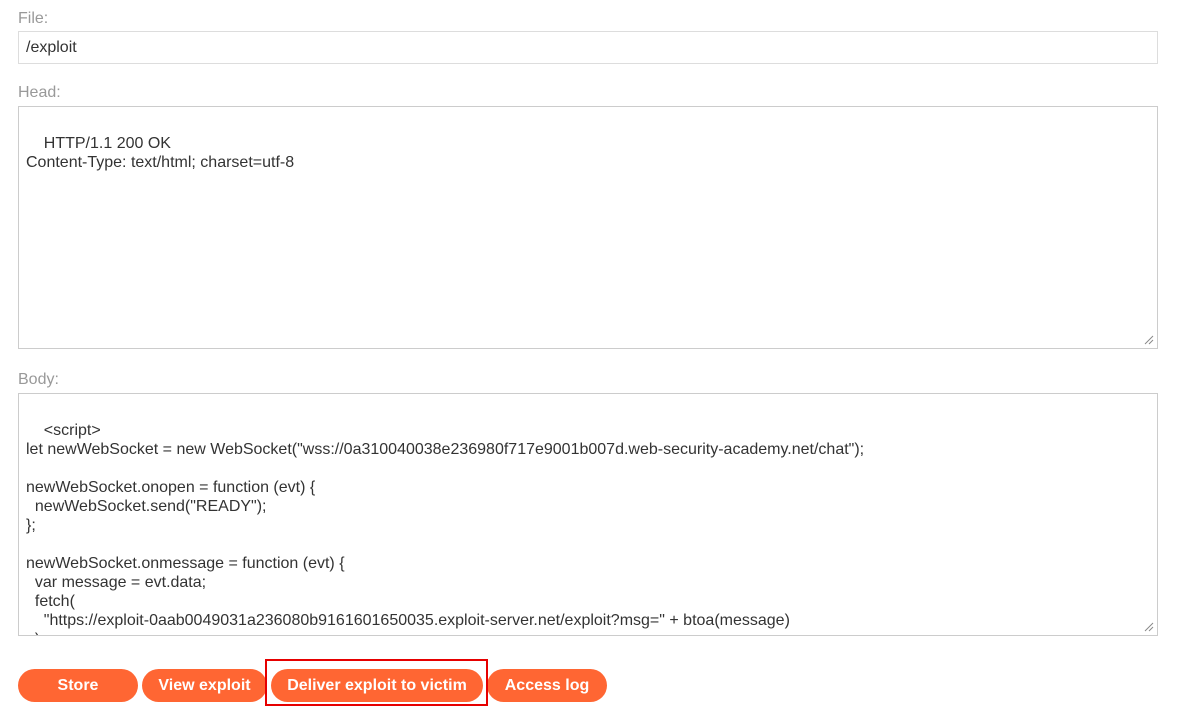 This screenshot has height=713, width=1191. Describe the element at coordinates (547, 685) in the screenshot. I see `access-log-button: Access log` at that location.